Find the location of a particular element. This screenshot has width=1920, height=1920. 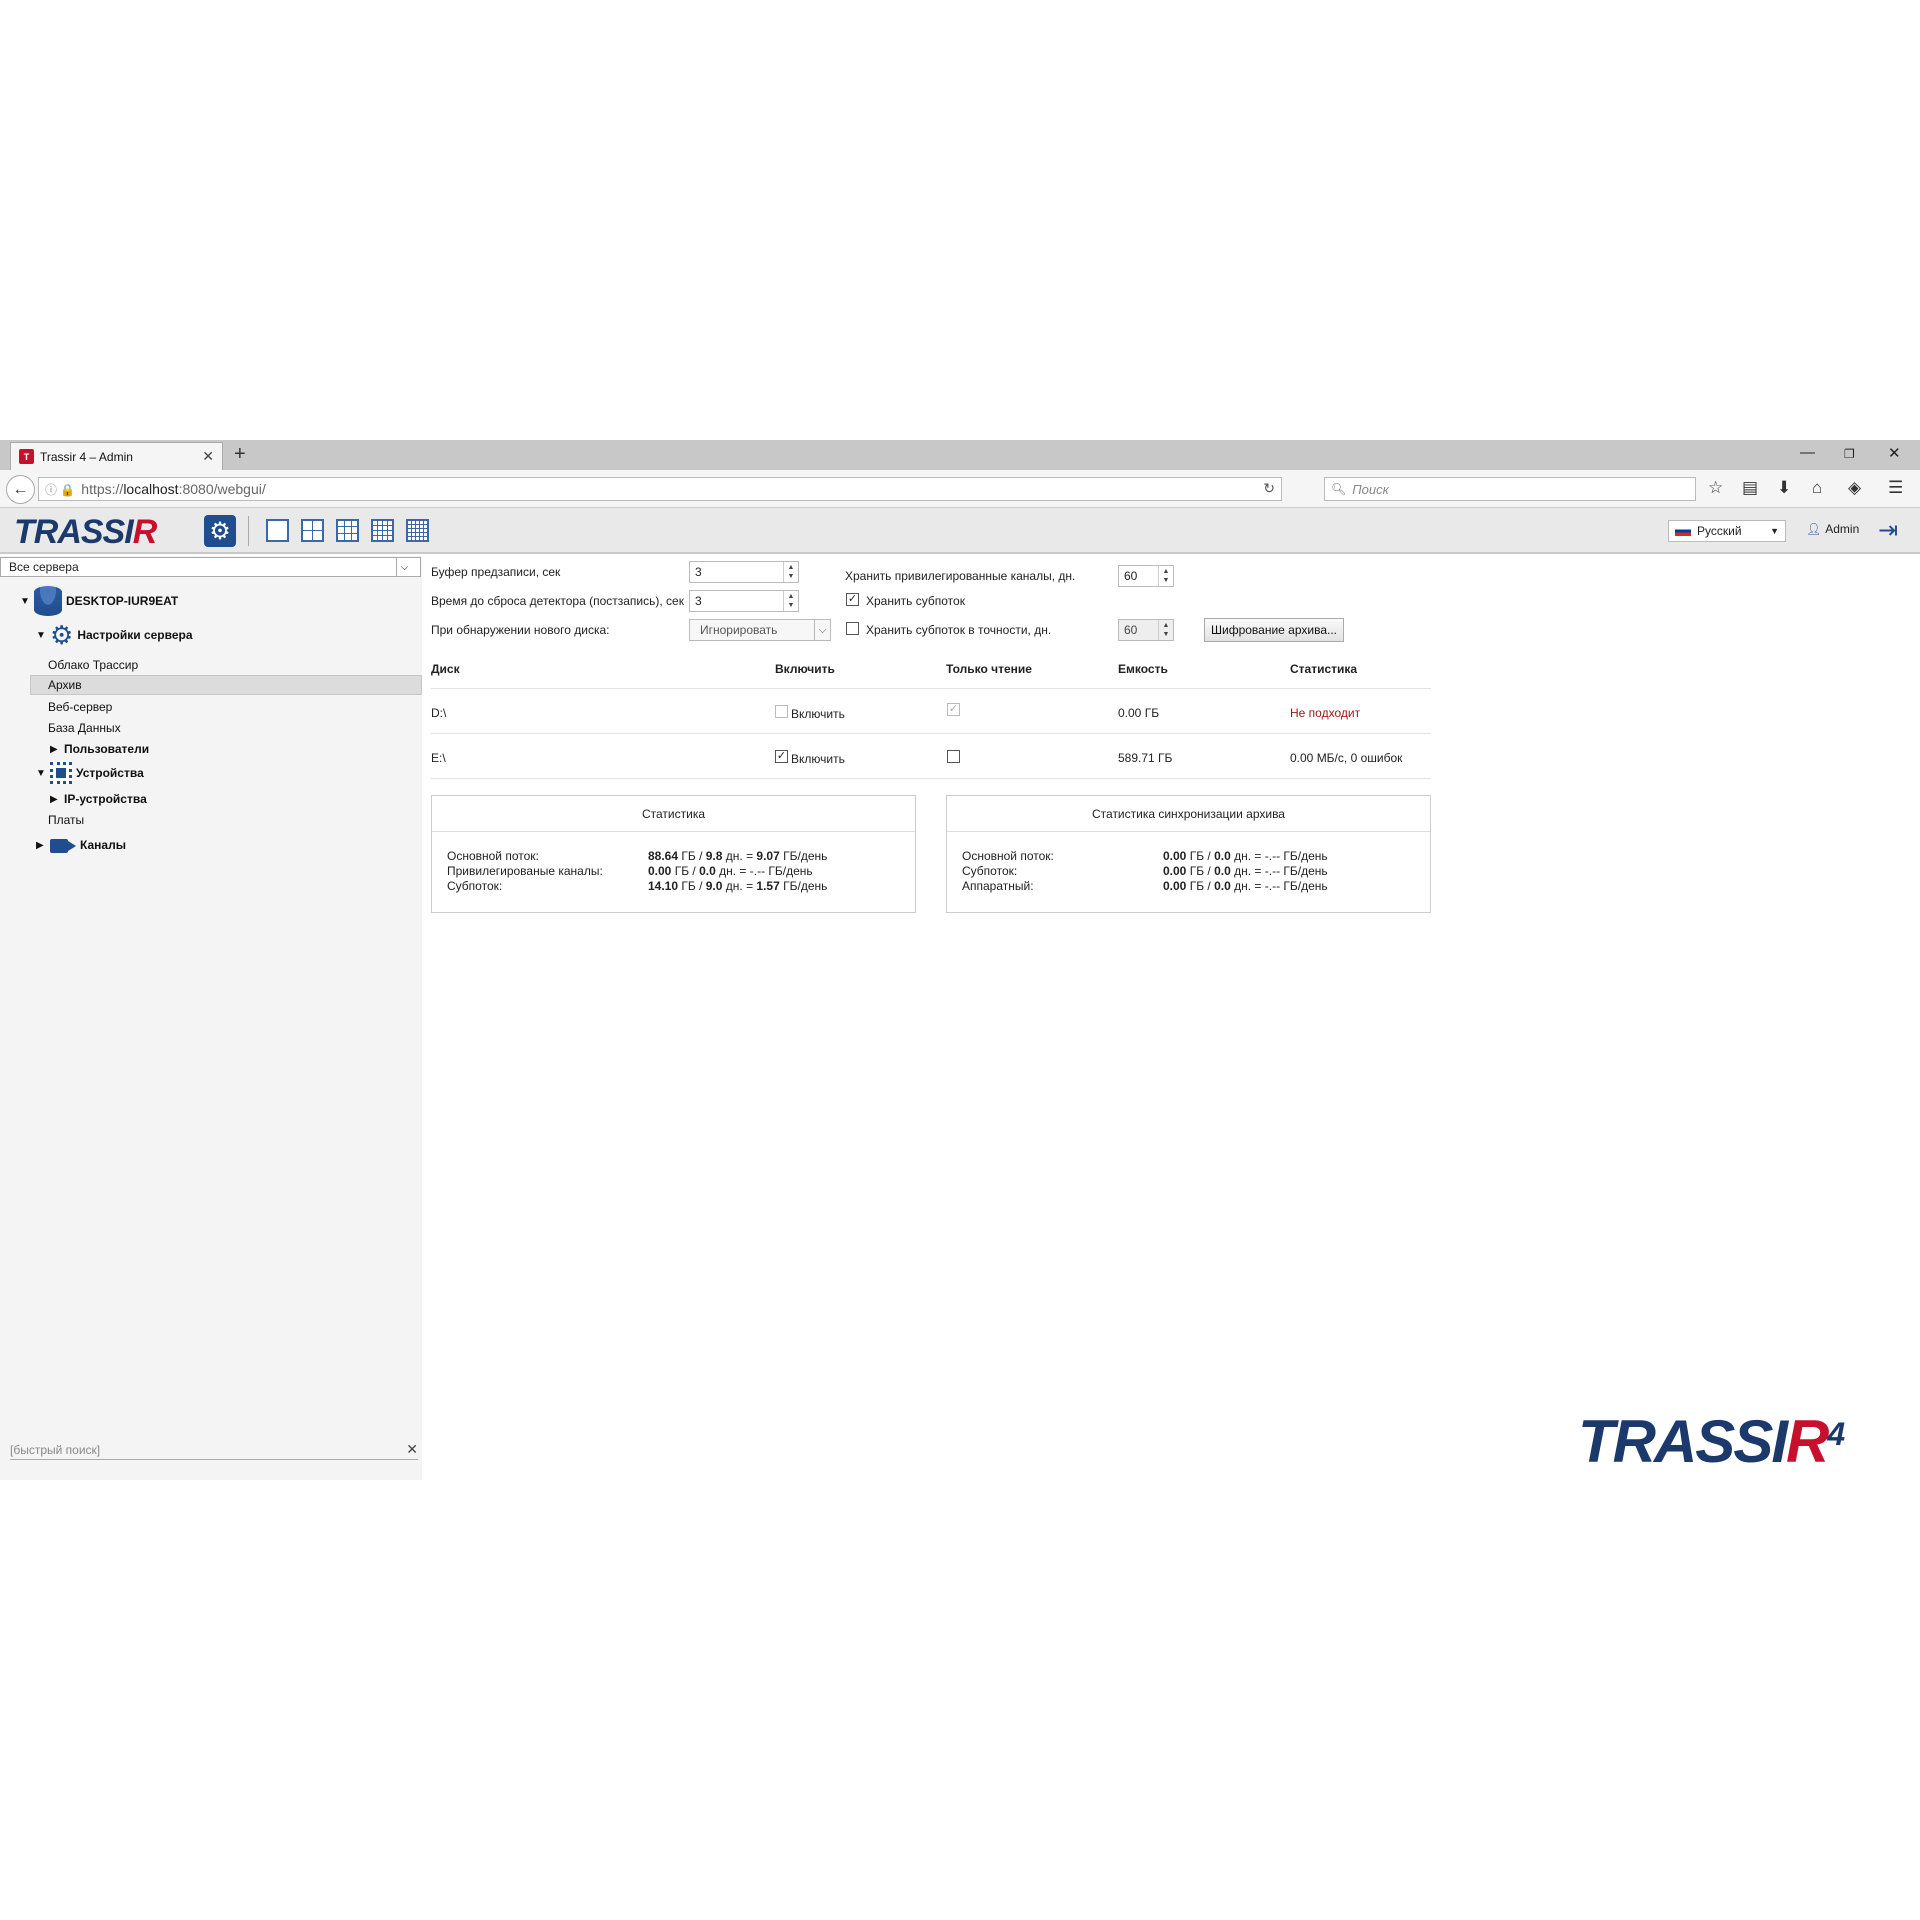

hamburger-menu-icon: ☰ is located at coordinates (1895, 488).